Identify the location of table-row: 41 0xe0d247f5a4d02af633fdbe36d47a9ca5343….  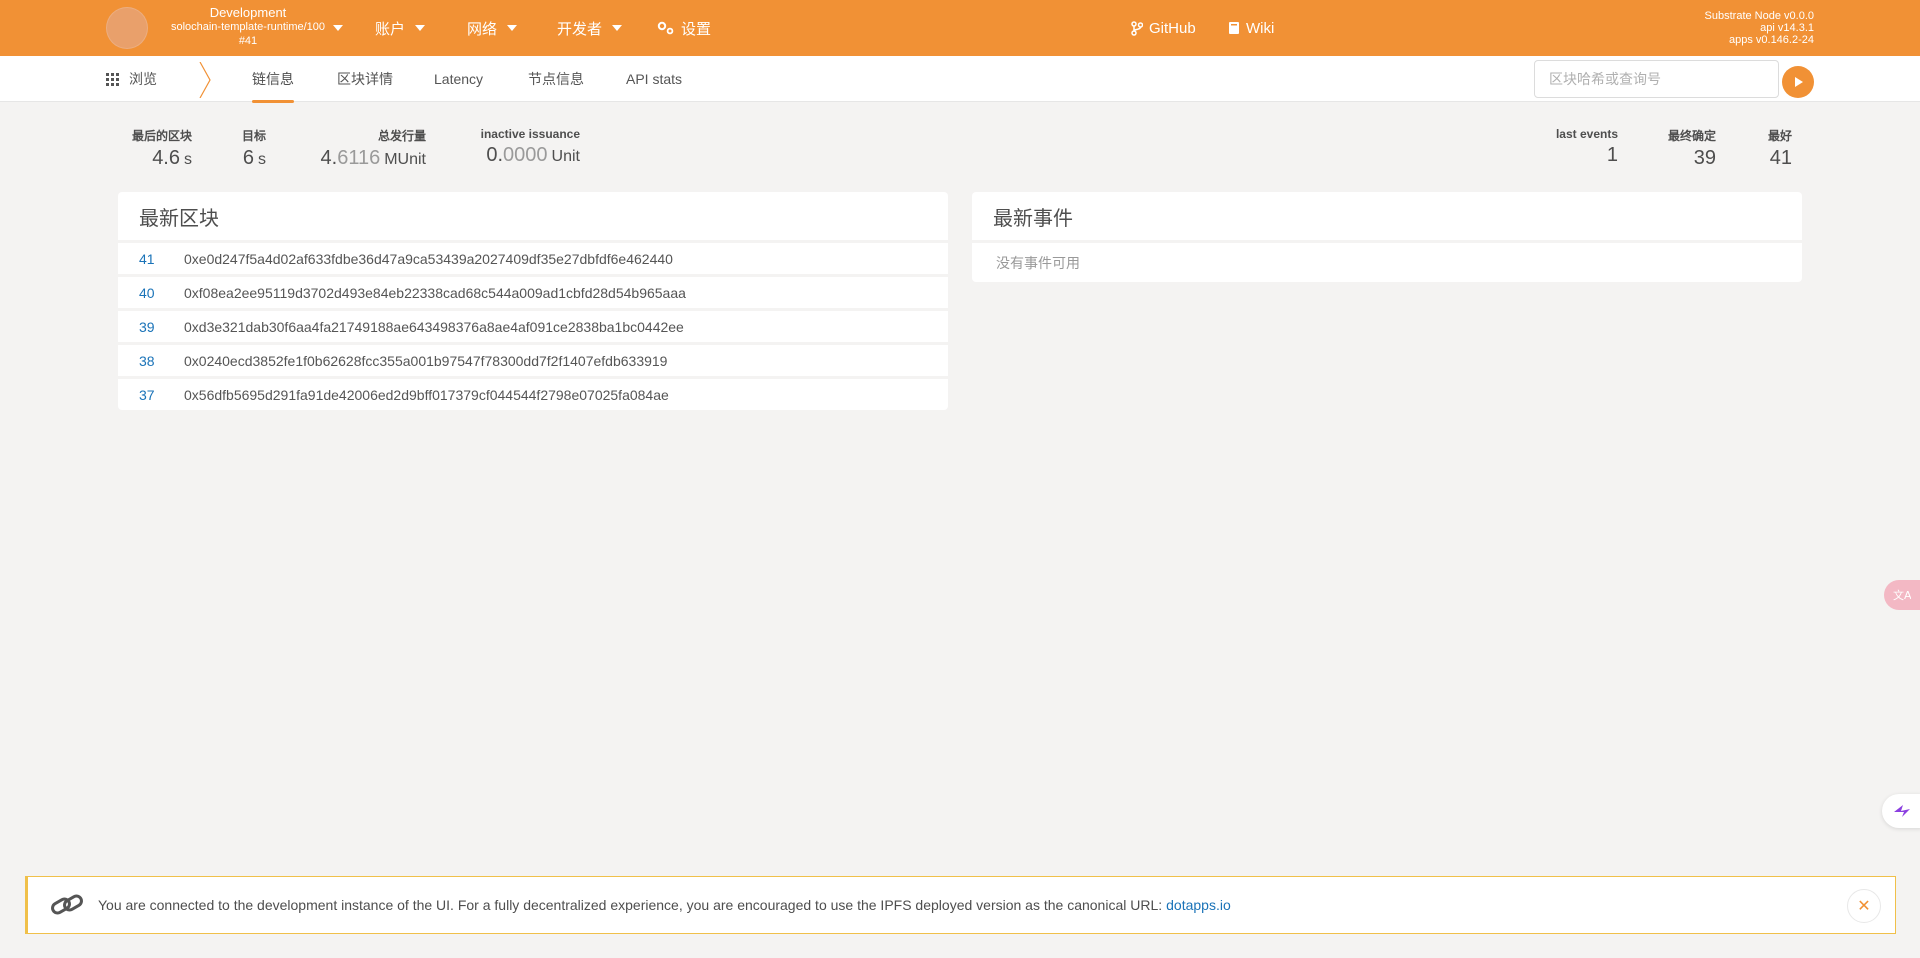
(533, 258).